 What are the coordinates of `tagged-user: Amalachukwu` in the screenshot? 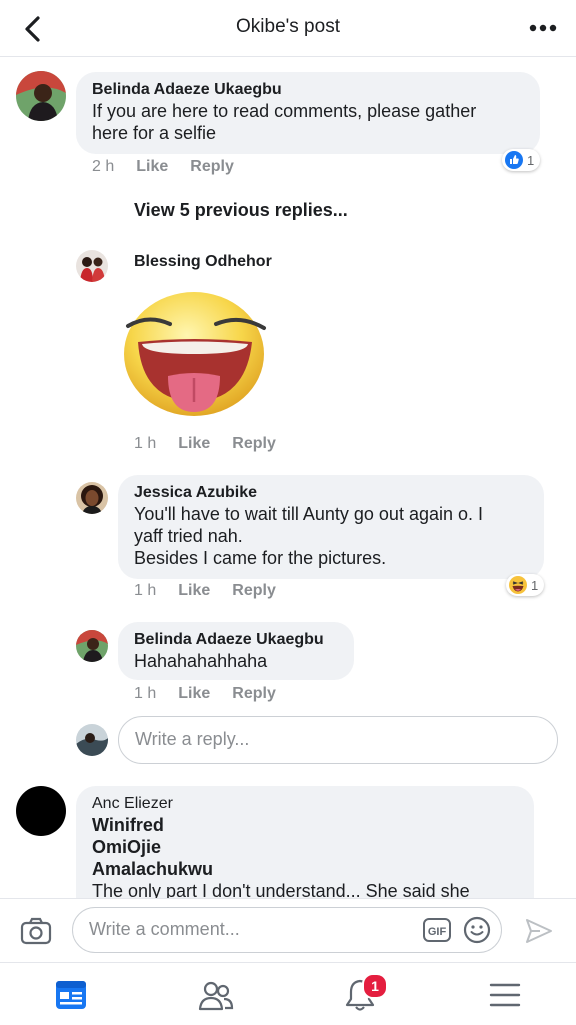 It's located at (305, 869).